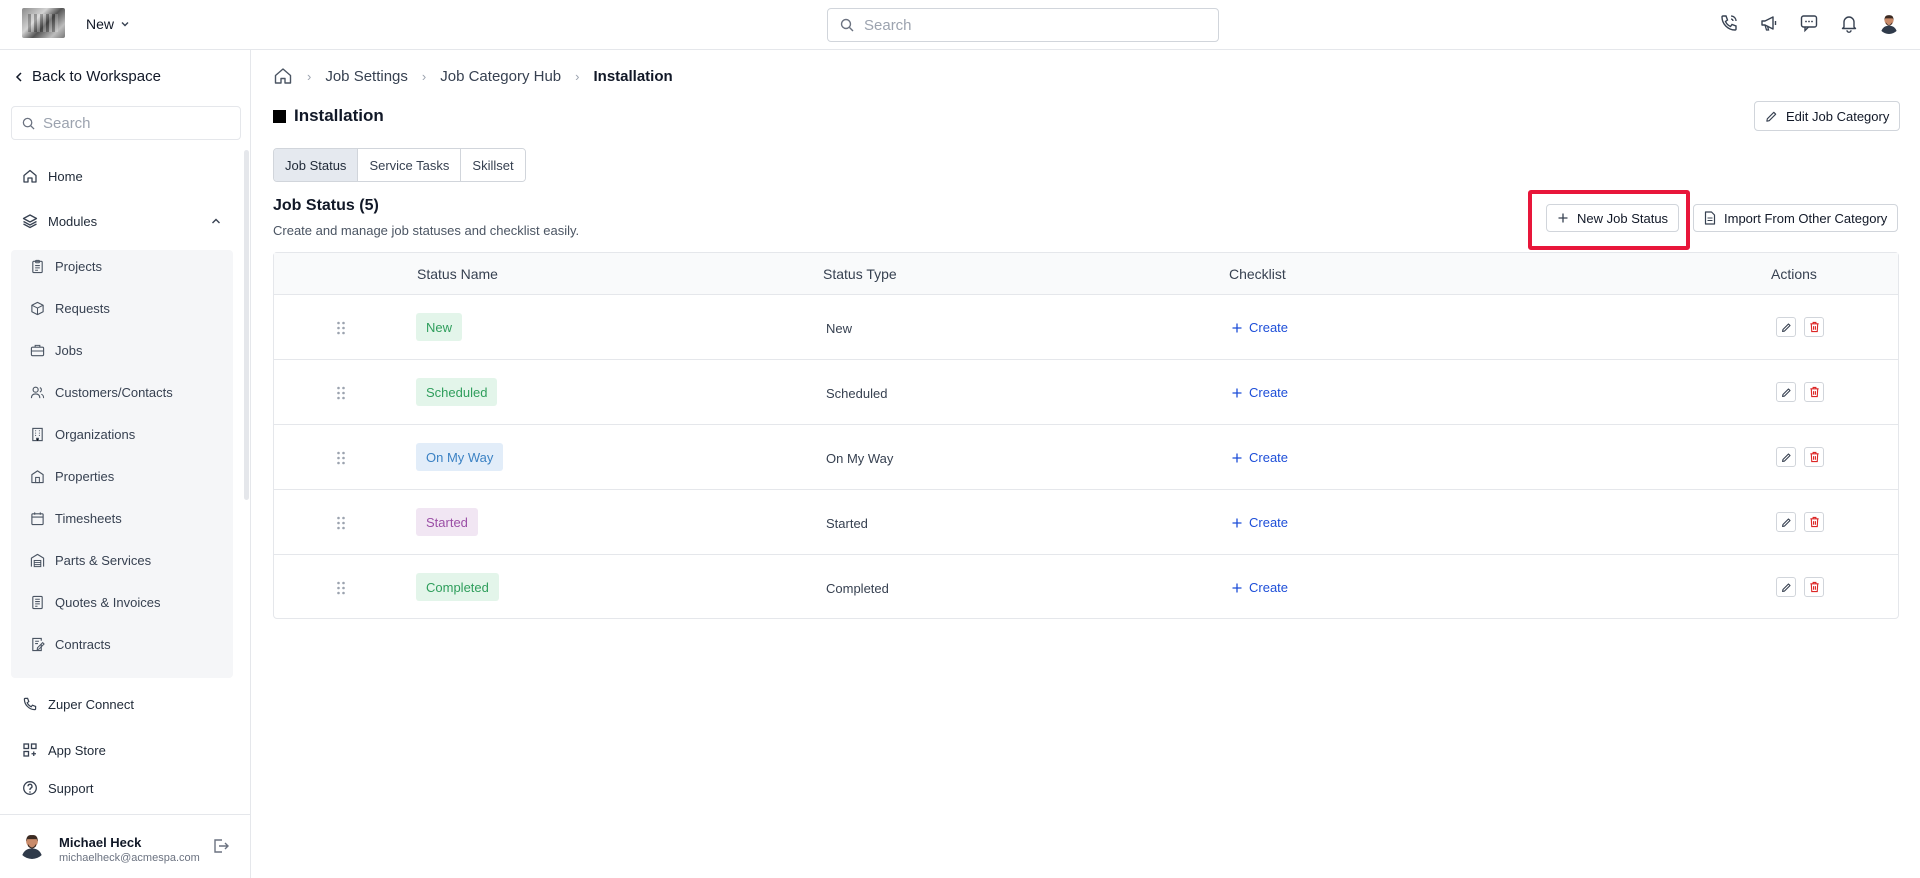 The width and height of the screenshot is (1920, 878). Describe the element at coordinates (108, 24) in the screenshot. I see `workspace-switcher: New` at that location.